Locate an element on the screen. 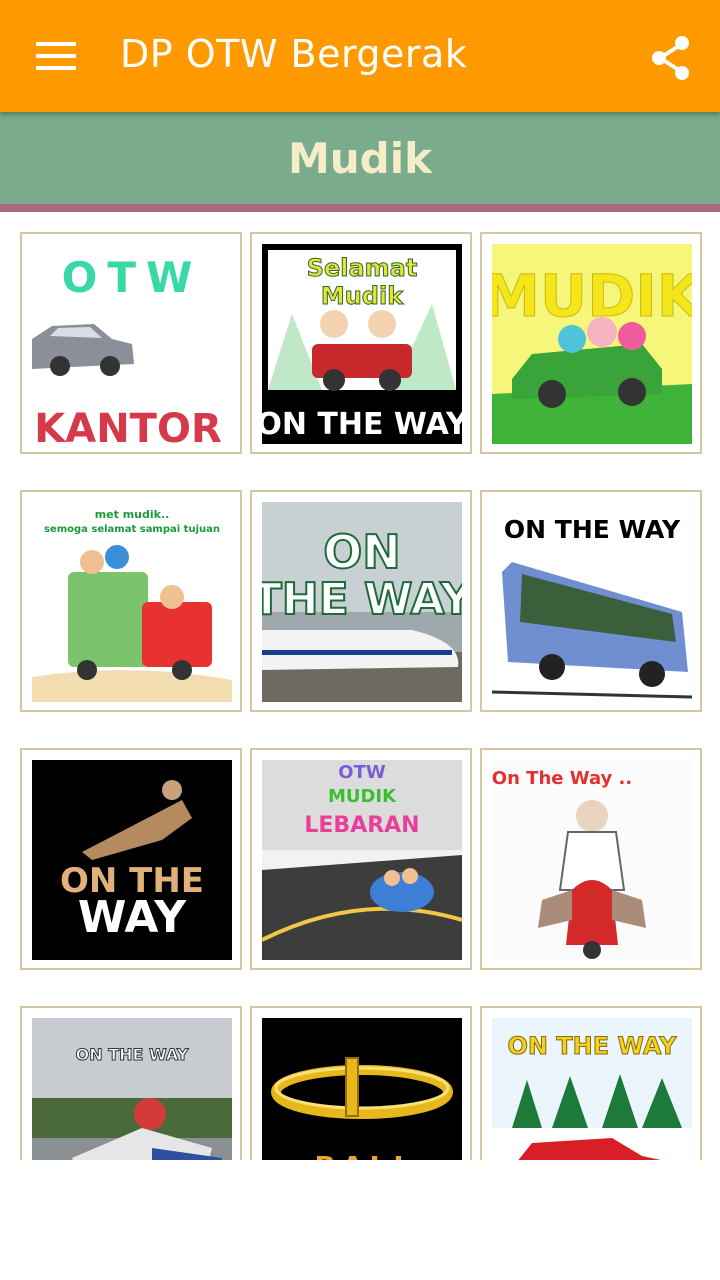  sticker-tile-bali: BALI is located at coordinates (361, 1083).